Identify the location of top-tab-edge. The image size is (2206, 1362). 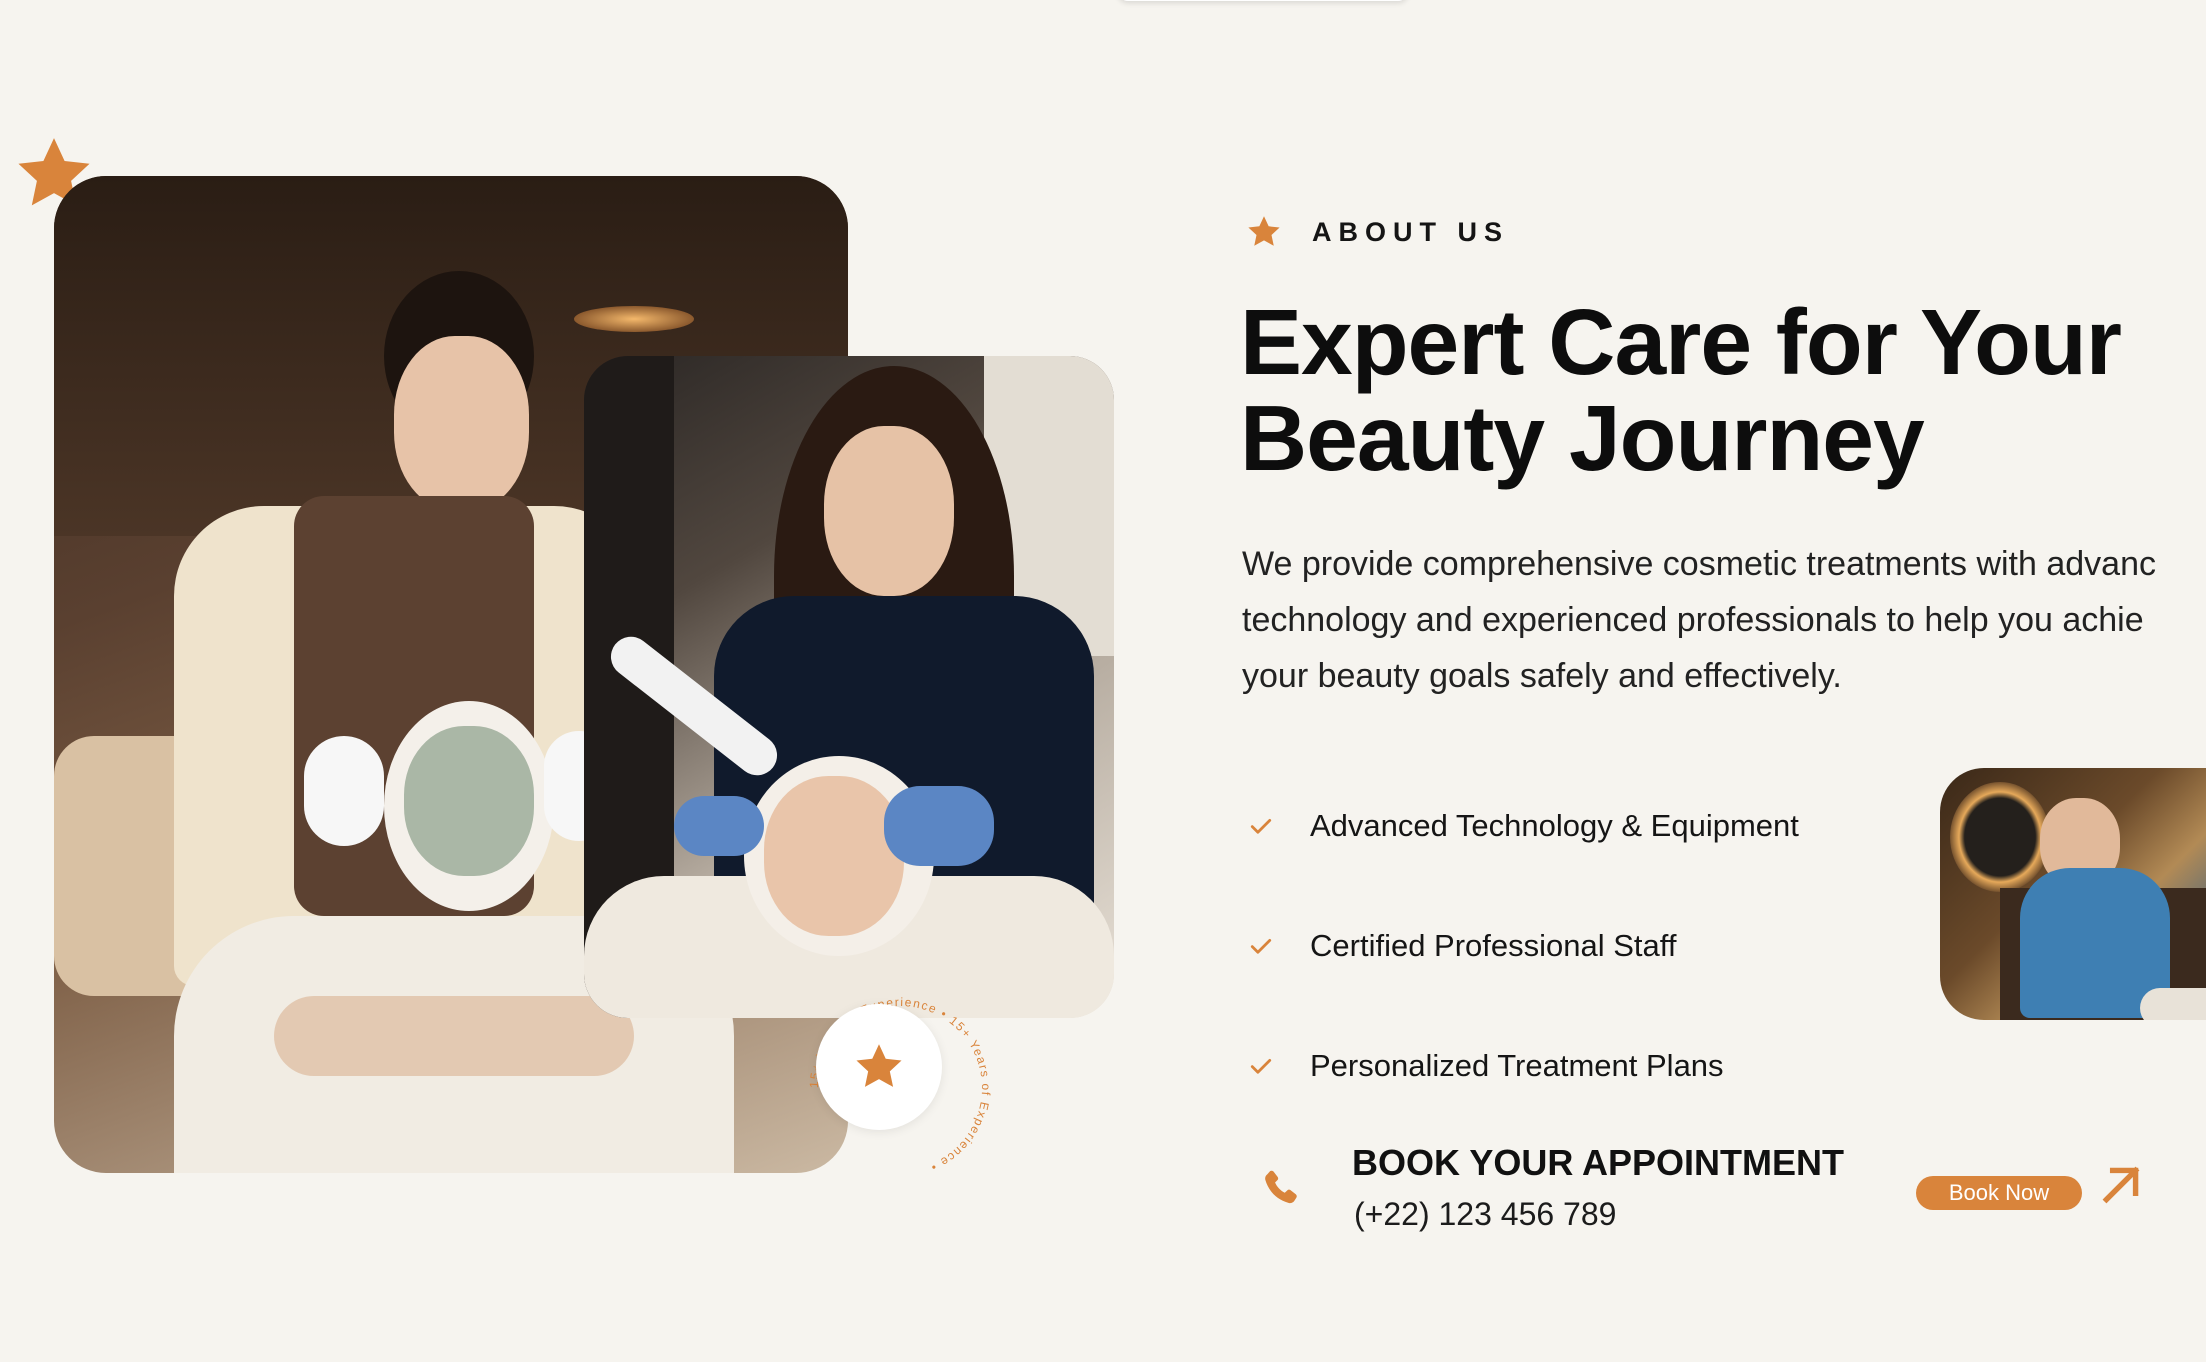
(1263, 0).